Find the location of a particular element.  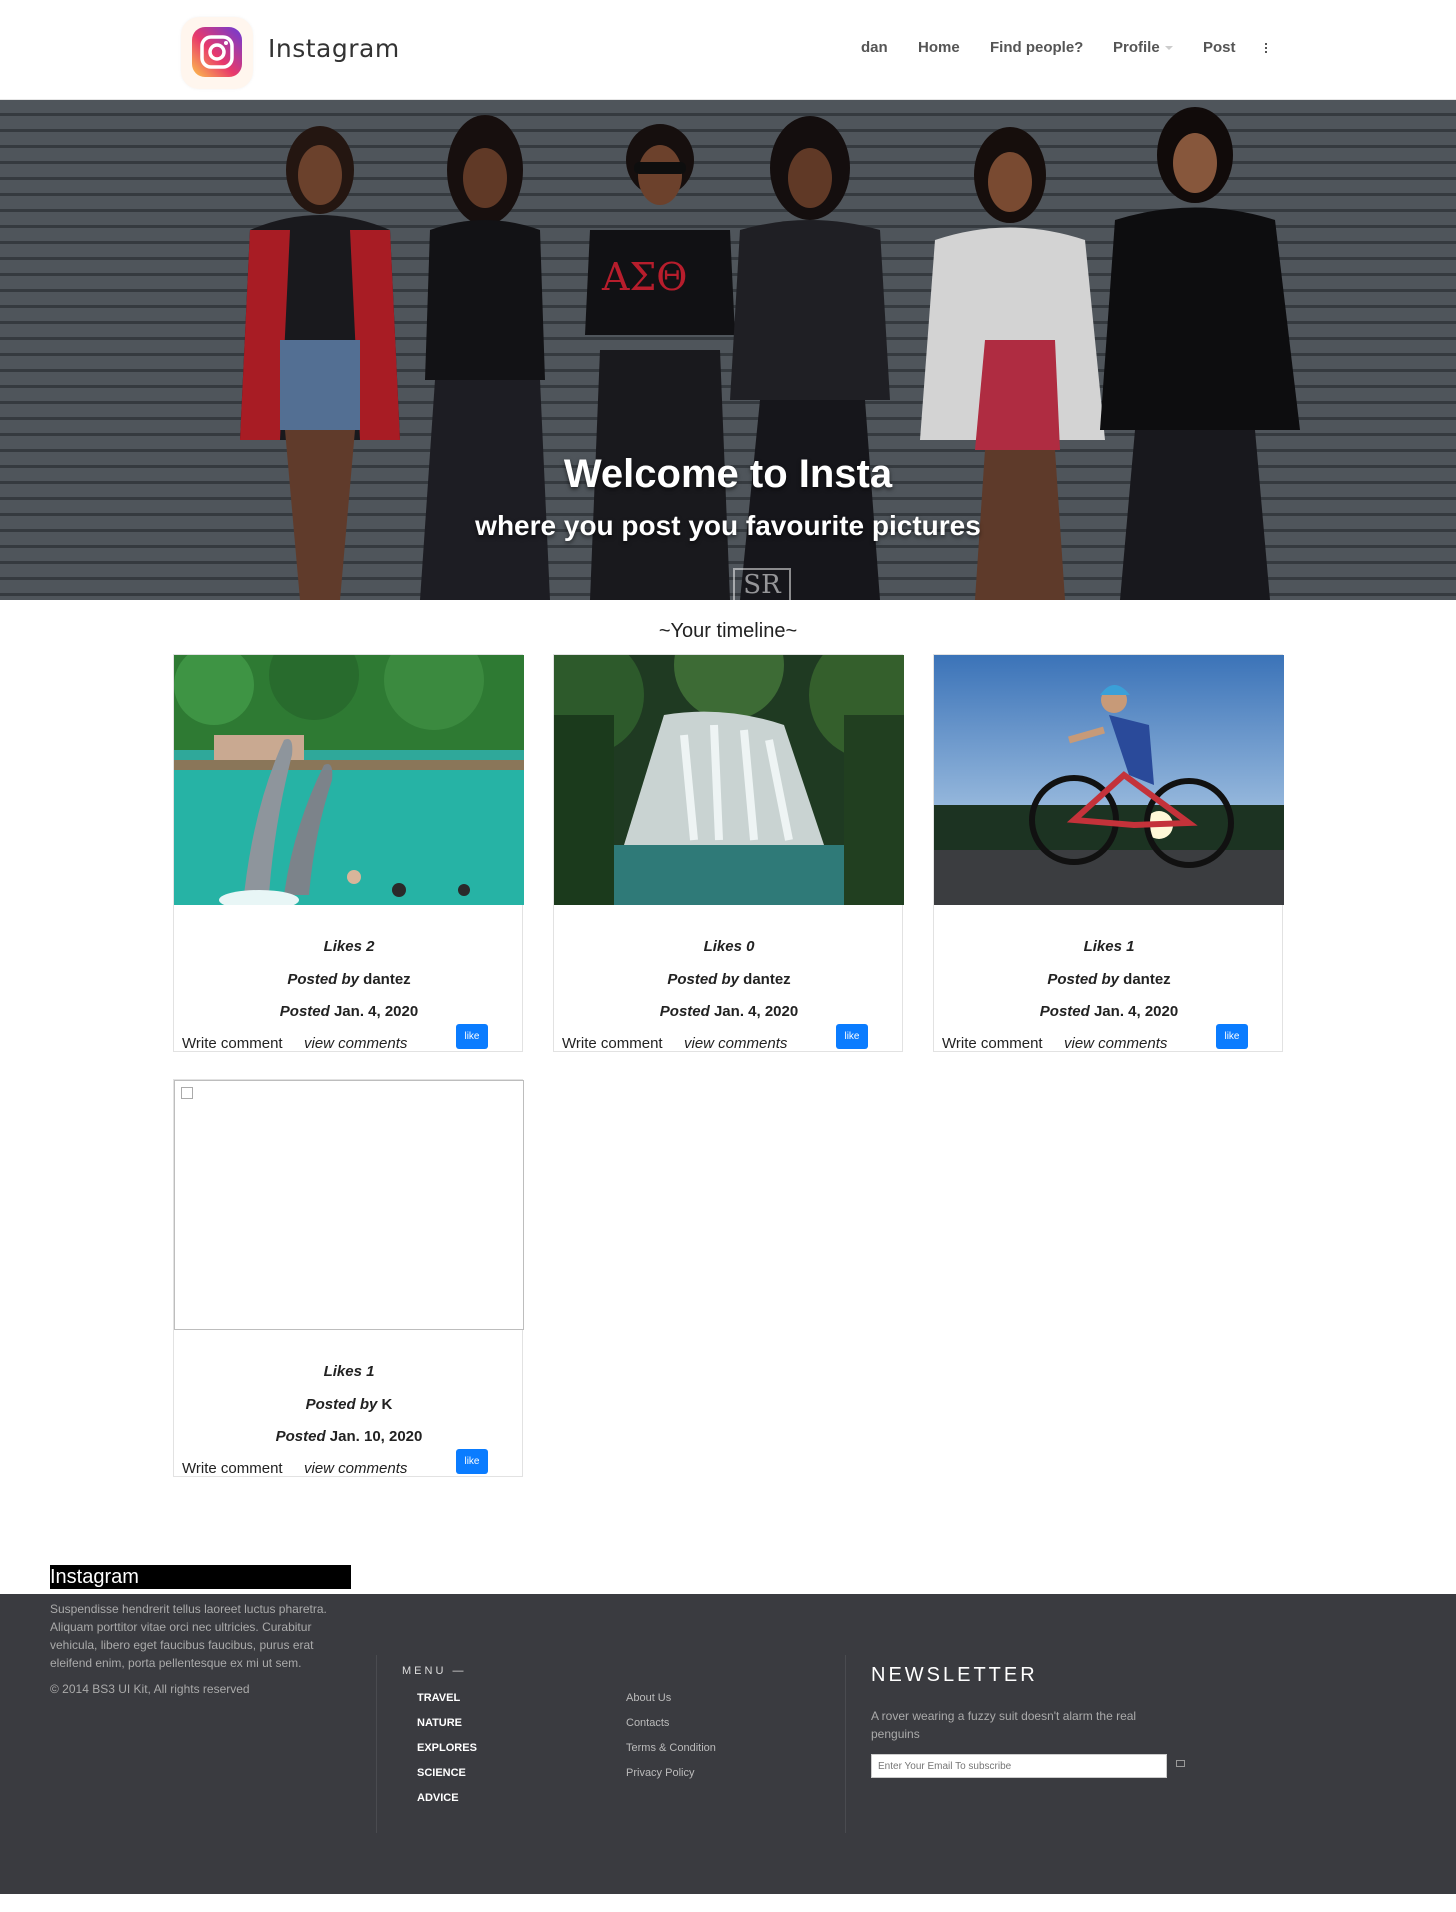

nav-find-people: Find people? is located at coordinates (1036, 47).